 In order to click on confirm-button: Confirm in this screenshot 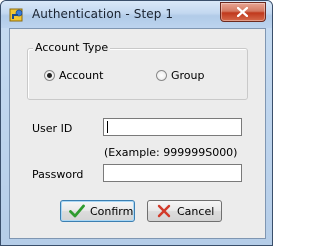, I will do `click(97, 211)`.